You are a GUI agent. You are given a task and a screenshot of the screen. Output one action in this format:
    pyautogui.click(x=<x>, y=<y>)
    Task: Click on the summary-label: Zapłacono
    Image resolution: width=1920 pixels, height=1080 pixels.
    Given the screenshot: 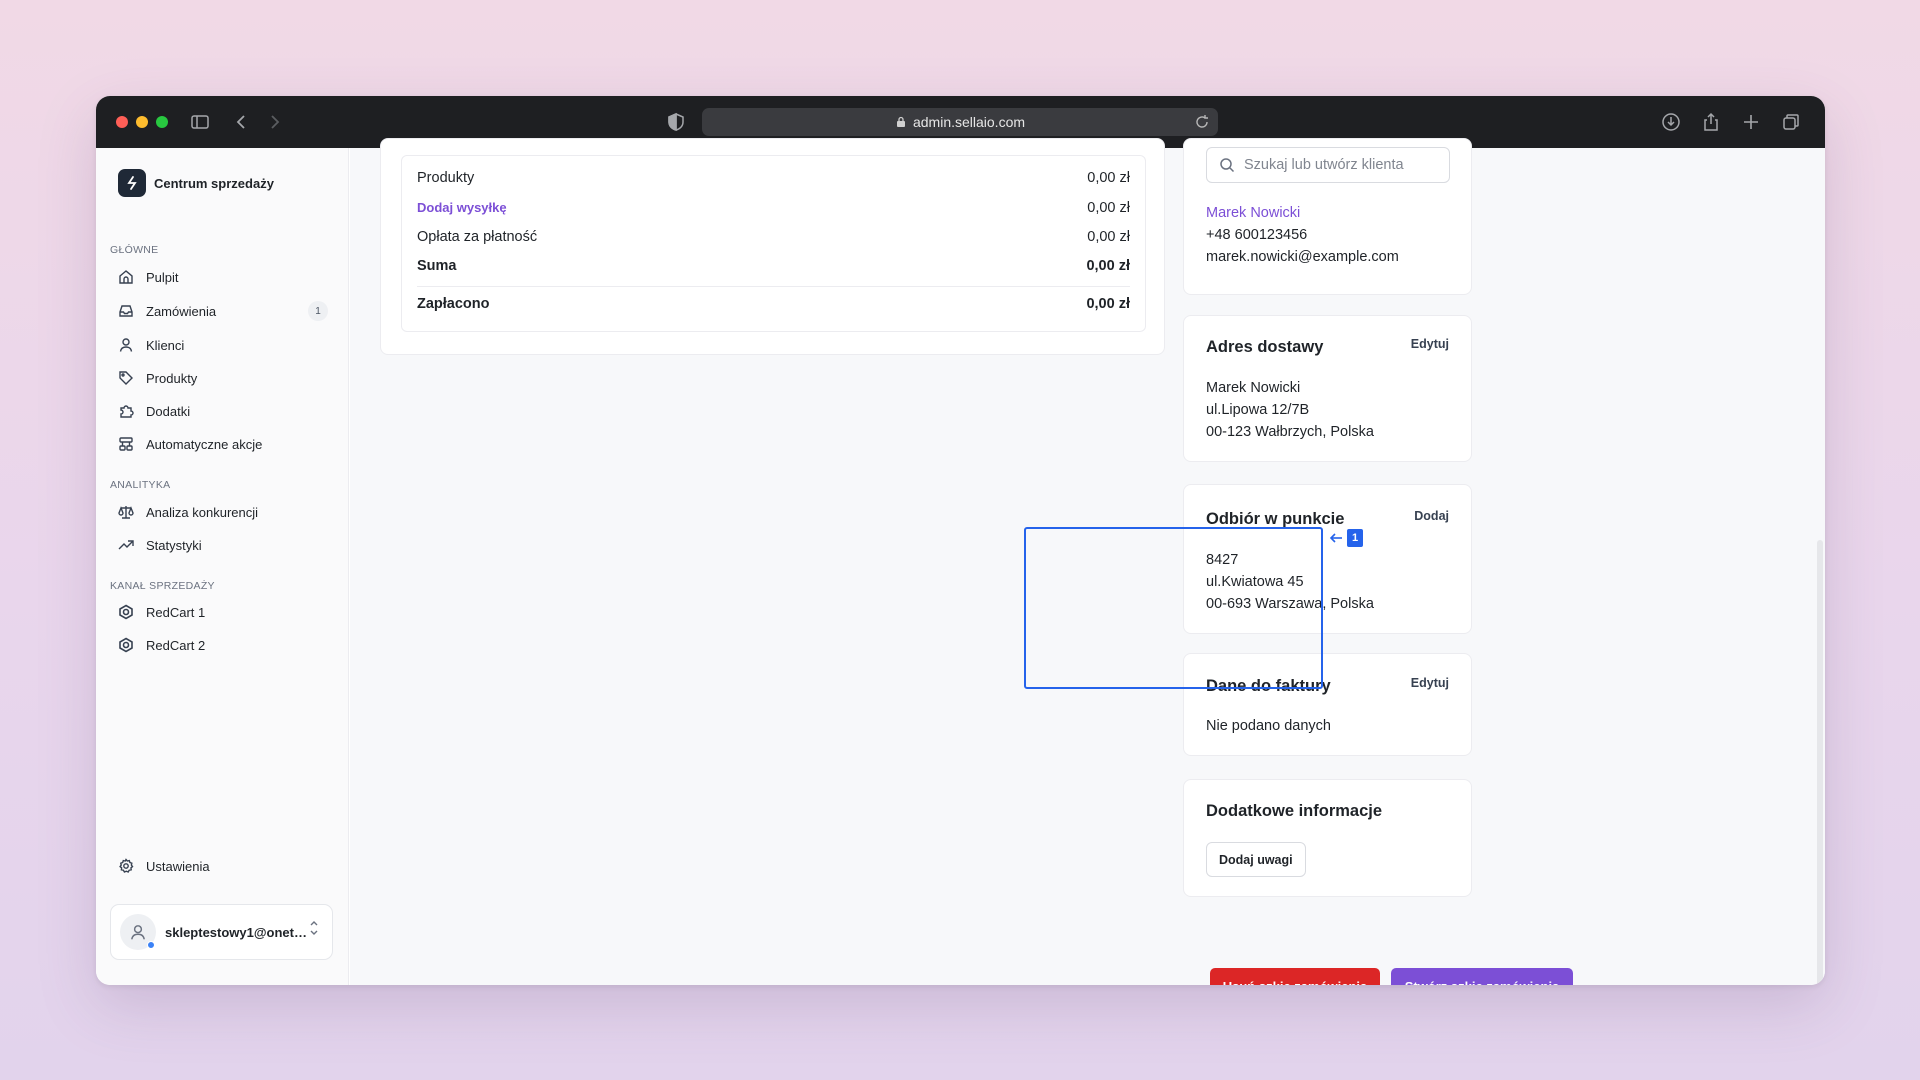 What is the action you would take?
    pyautogui.click(x=453, y=304)
    